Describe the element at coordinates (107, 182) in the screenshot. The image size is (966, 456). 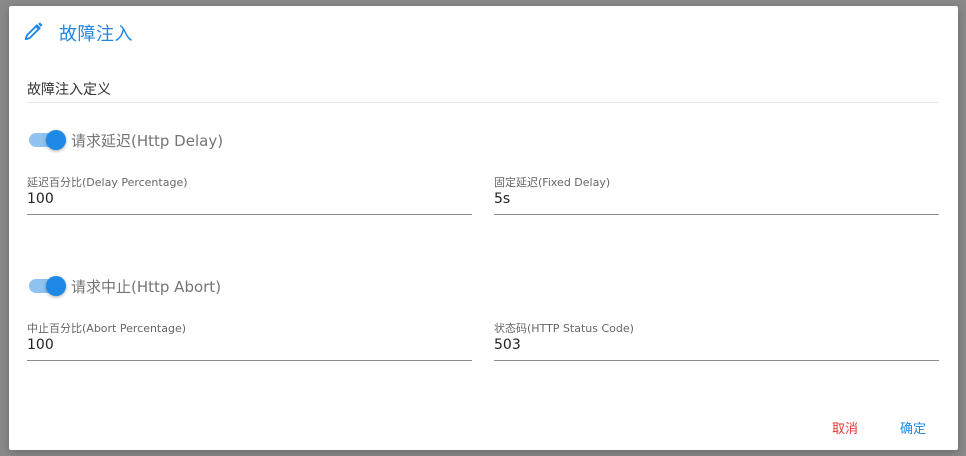
I see `delay-percentage-label: 延迟百分比(Delay Percentage)` at that location.